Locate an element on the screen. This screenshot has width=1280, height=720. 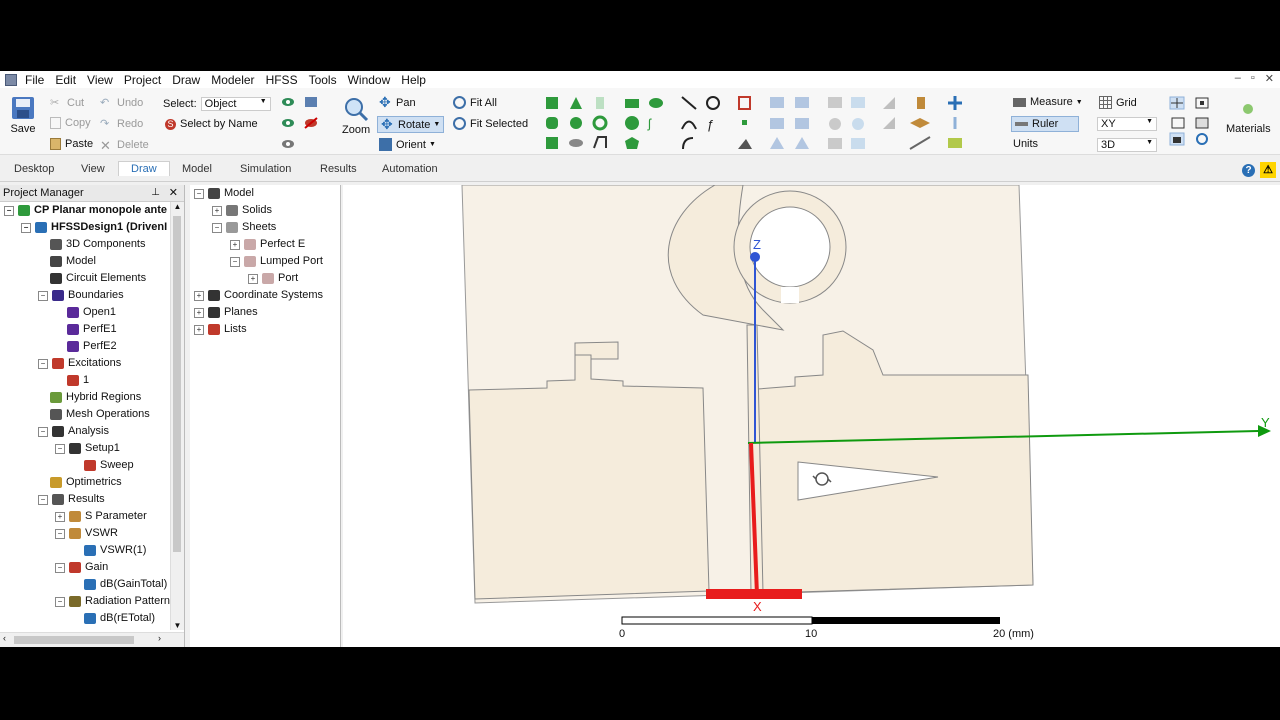
menu-edit: Edit is located at coordinates (65, 80).